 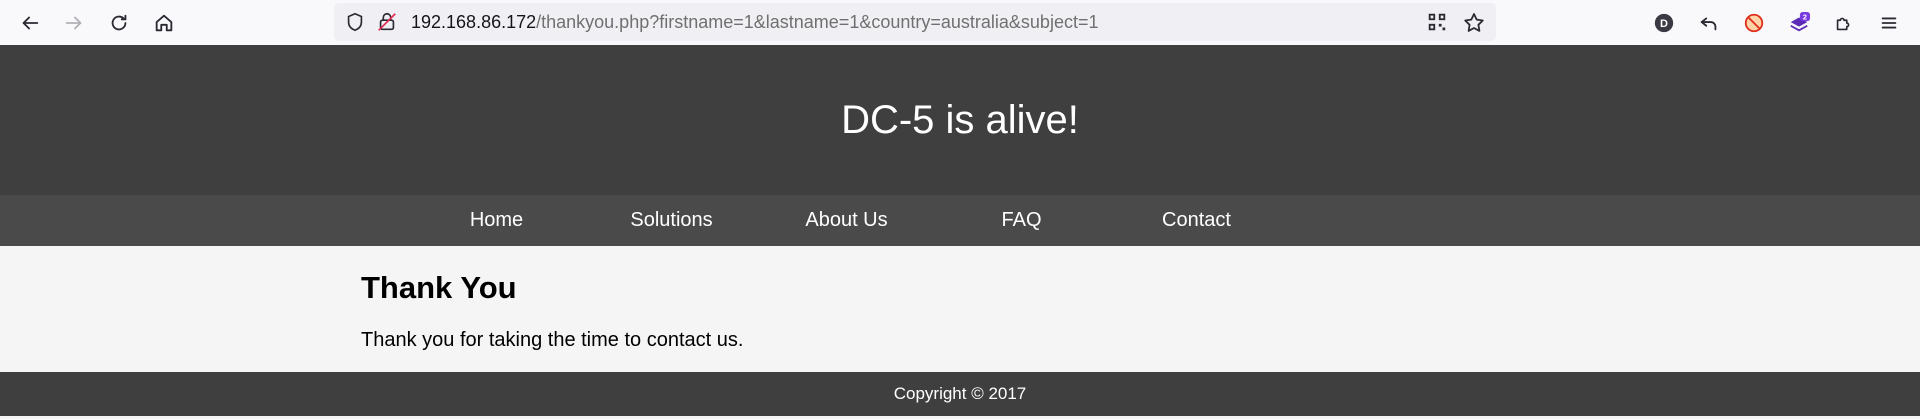 I want to click on nav-item-about-us: About Us, so click(x=846, y=220).